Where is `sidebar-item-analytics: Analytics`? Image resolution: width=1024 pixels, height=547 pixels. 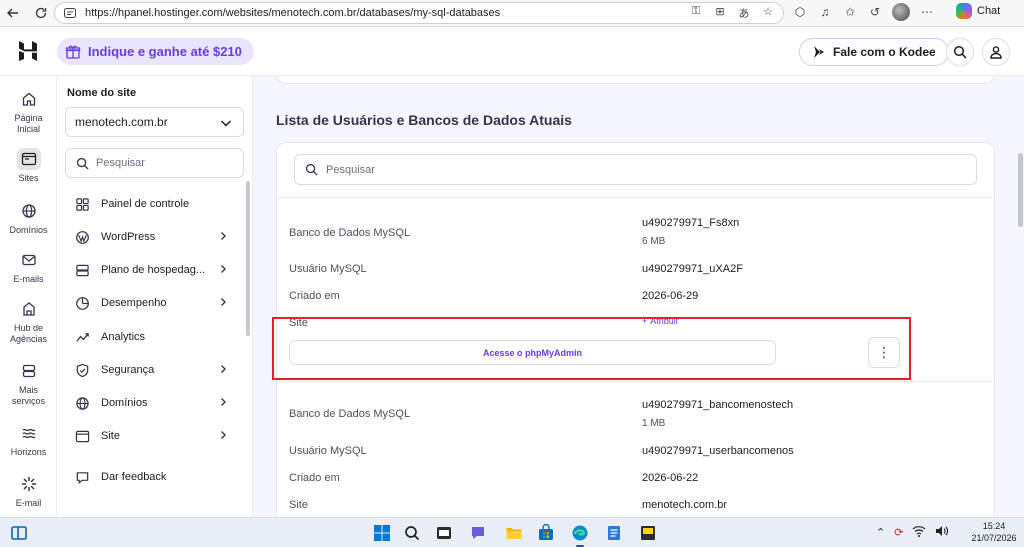
sidebar-item-analytics: Analytics is located at coordinates (153, 337).